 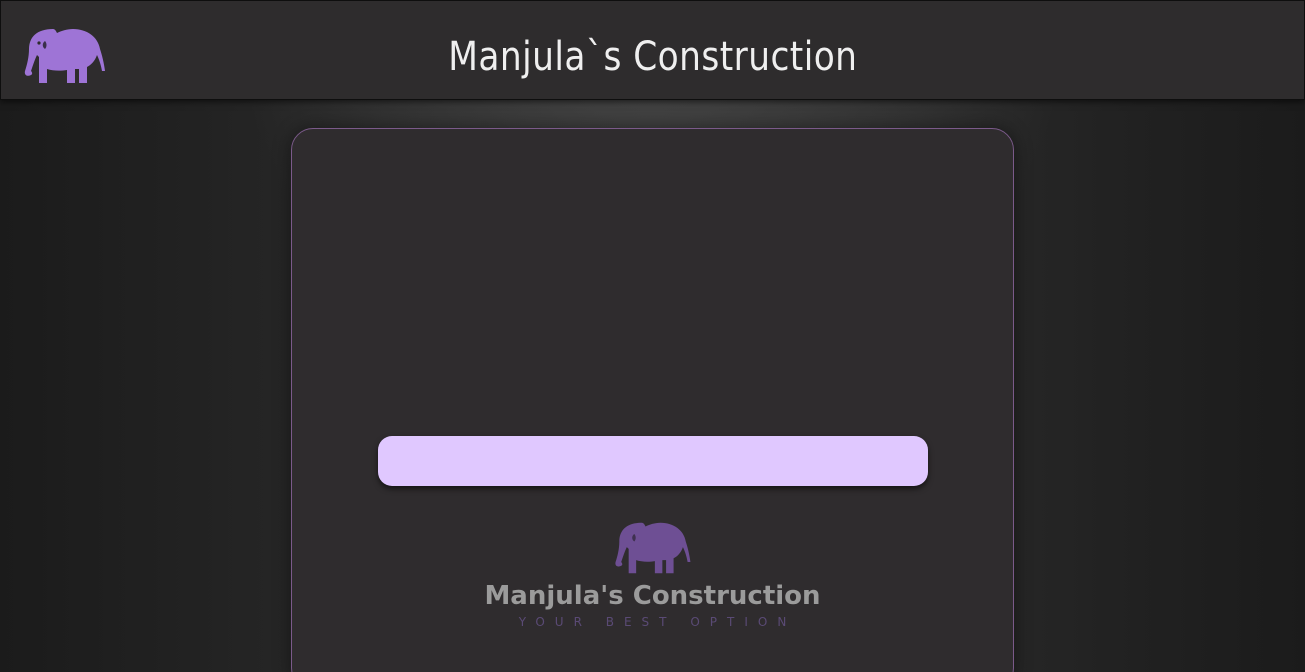 What do you see at coordinates (652, 596) in the screenshot?
I see `brand-name: Manjula's Construction` at bounding box center [652, 596].